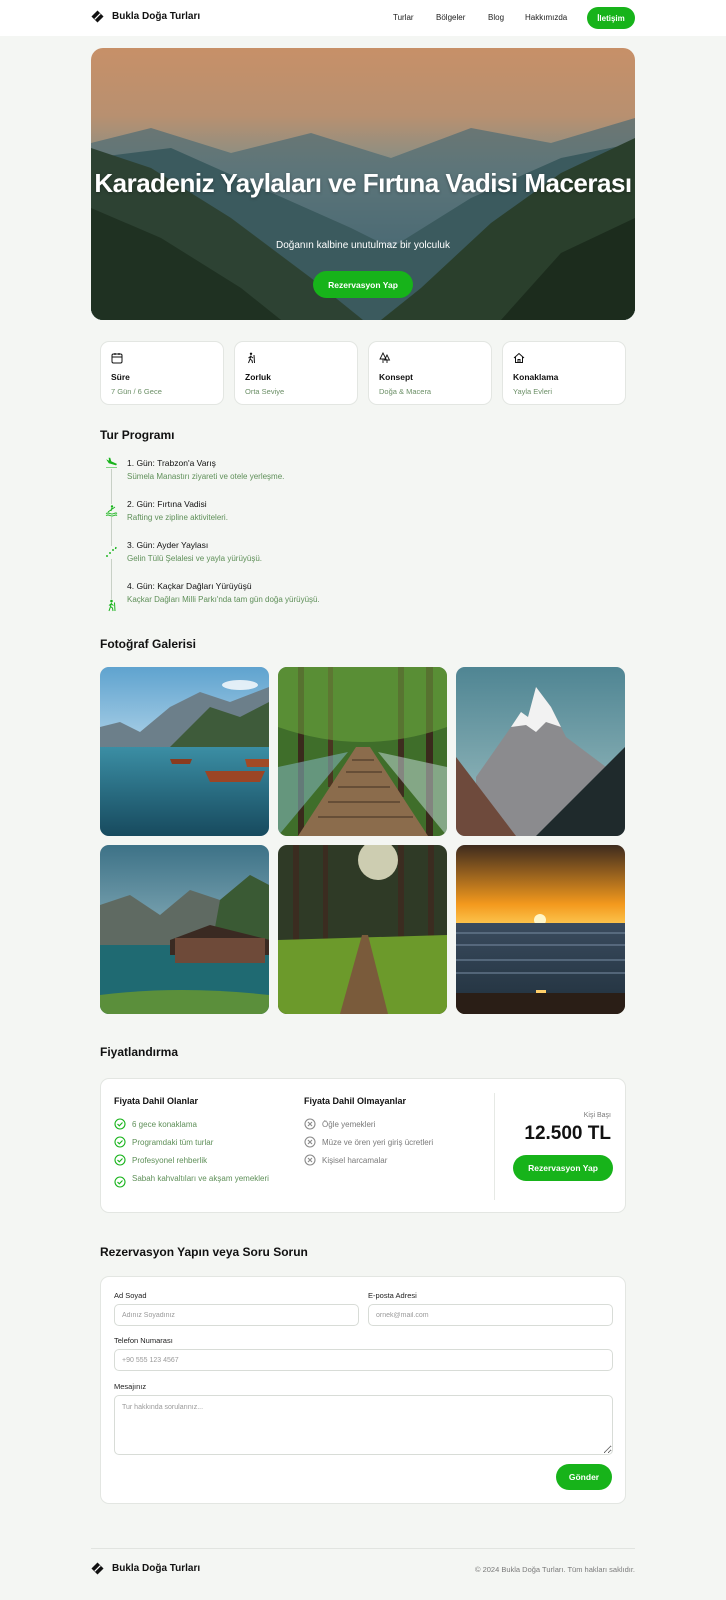 This screenshot has height=1600, width=726. I want to click on nav-link-turlar: Turlar, so click(403, 17).